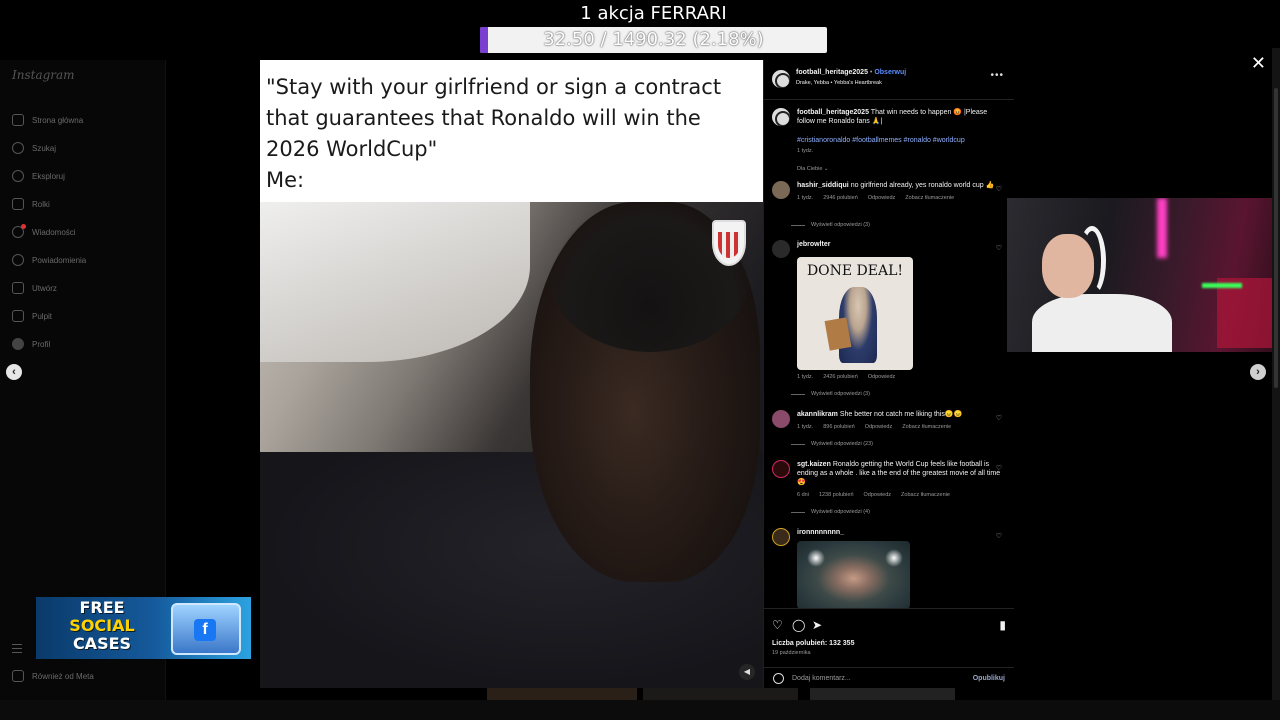 This screenshot has width=1280, height=720. I want to click on publish-button: Opublikuj, so click(989, 678).